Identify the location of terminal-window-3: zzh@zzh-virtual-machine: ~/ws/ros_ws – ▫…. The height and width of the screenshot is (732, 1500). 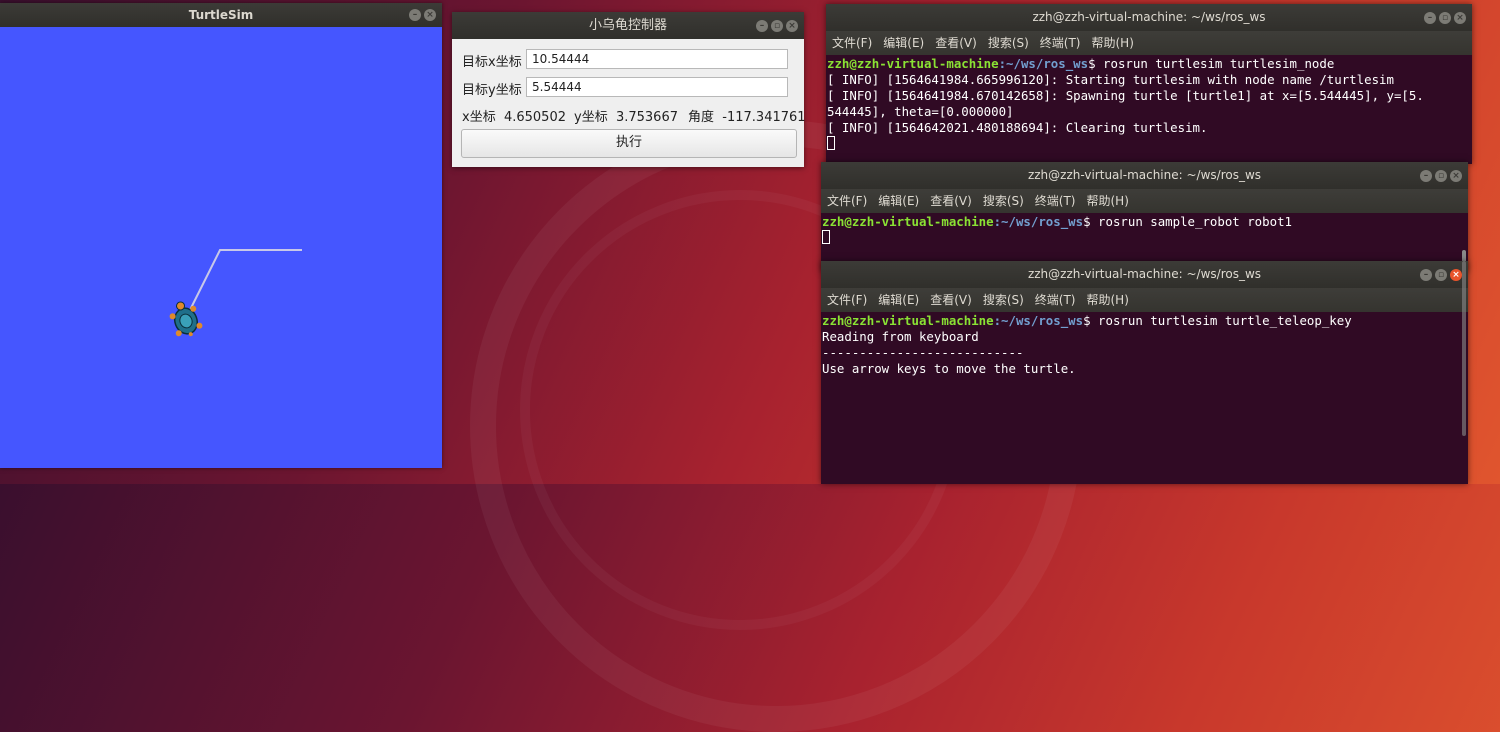
(1144, 372).